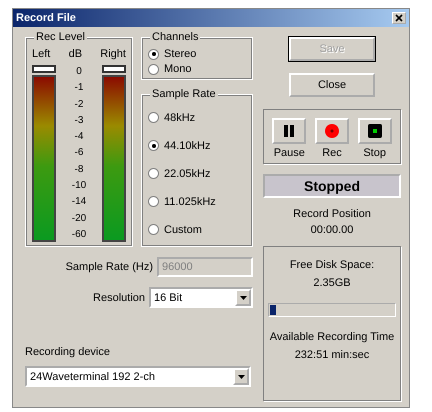 Image resolution: width=432 pixels, height=412 pixels. Describe the element at coordinates (197, 54) in the screenshot. I see `radio-option: Stereo` at that location.